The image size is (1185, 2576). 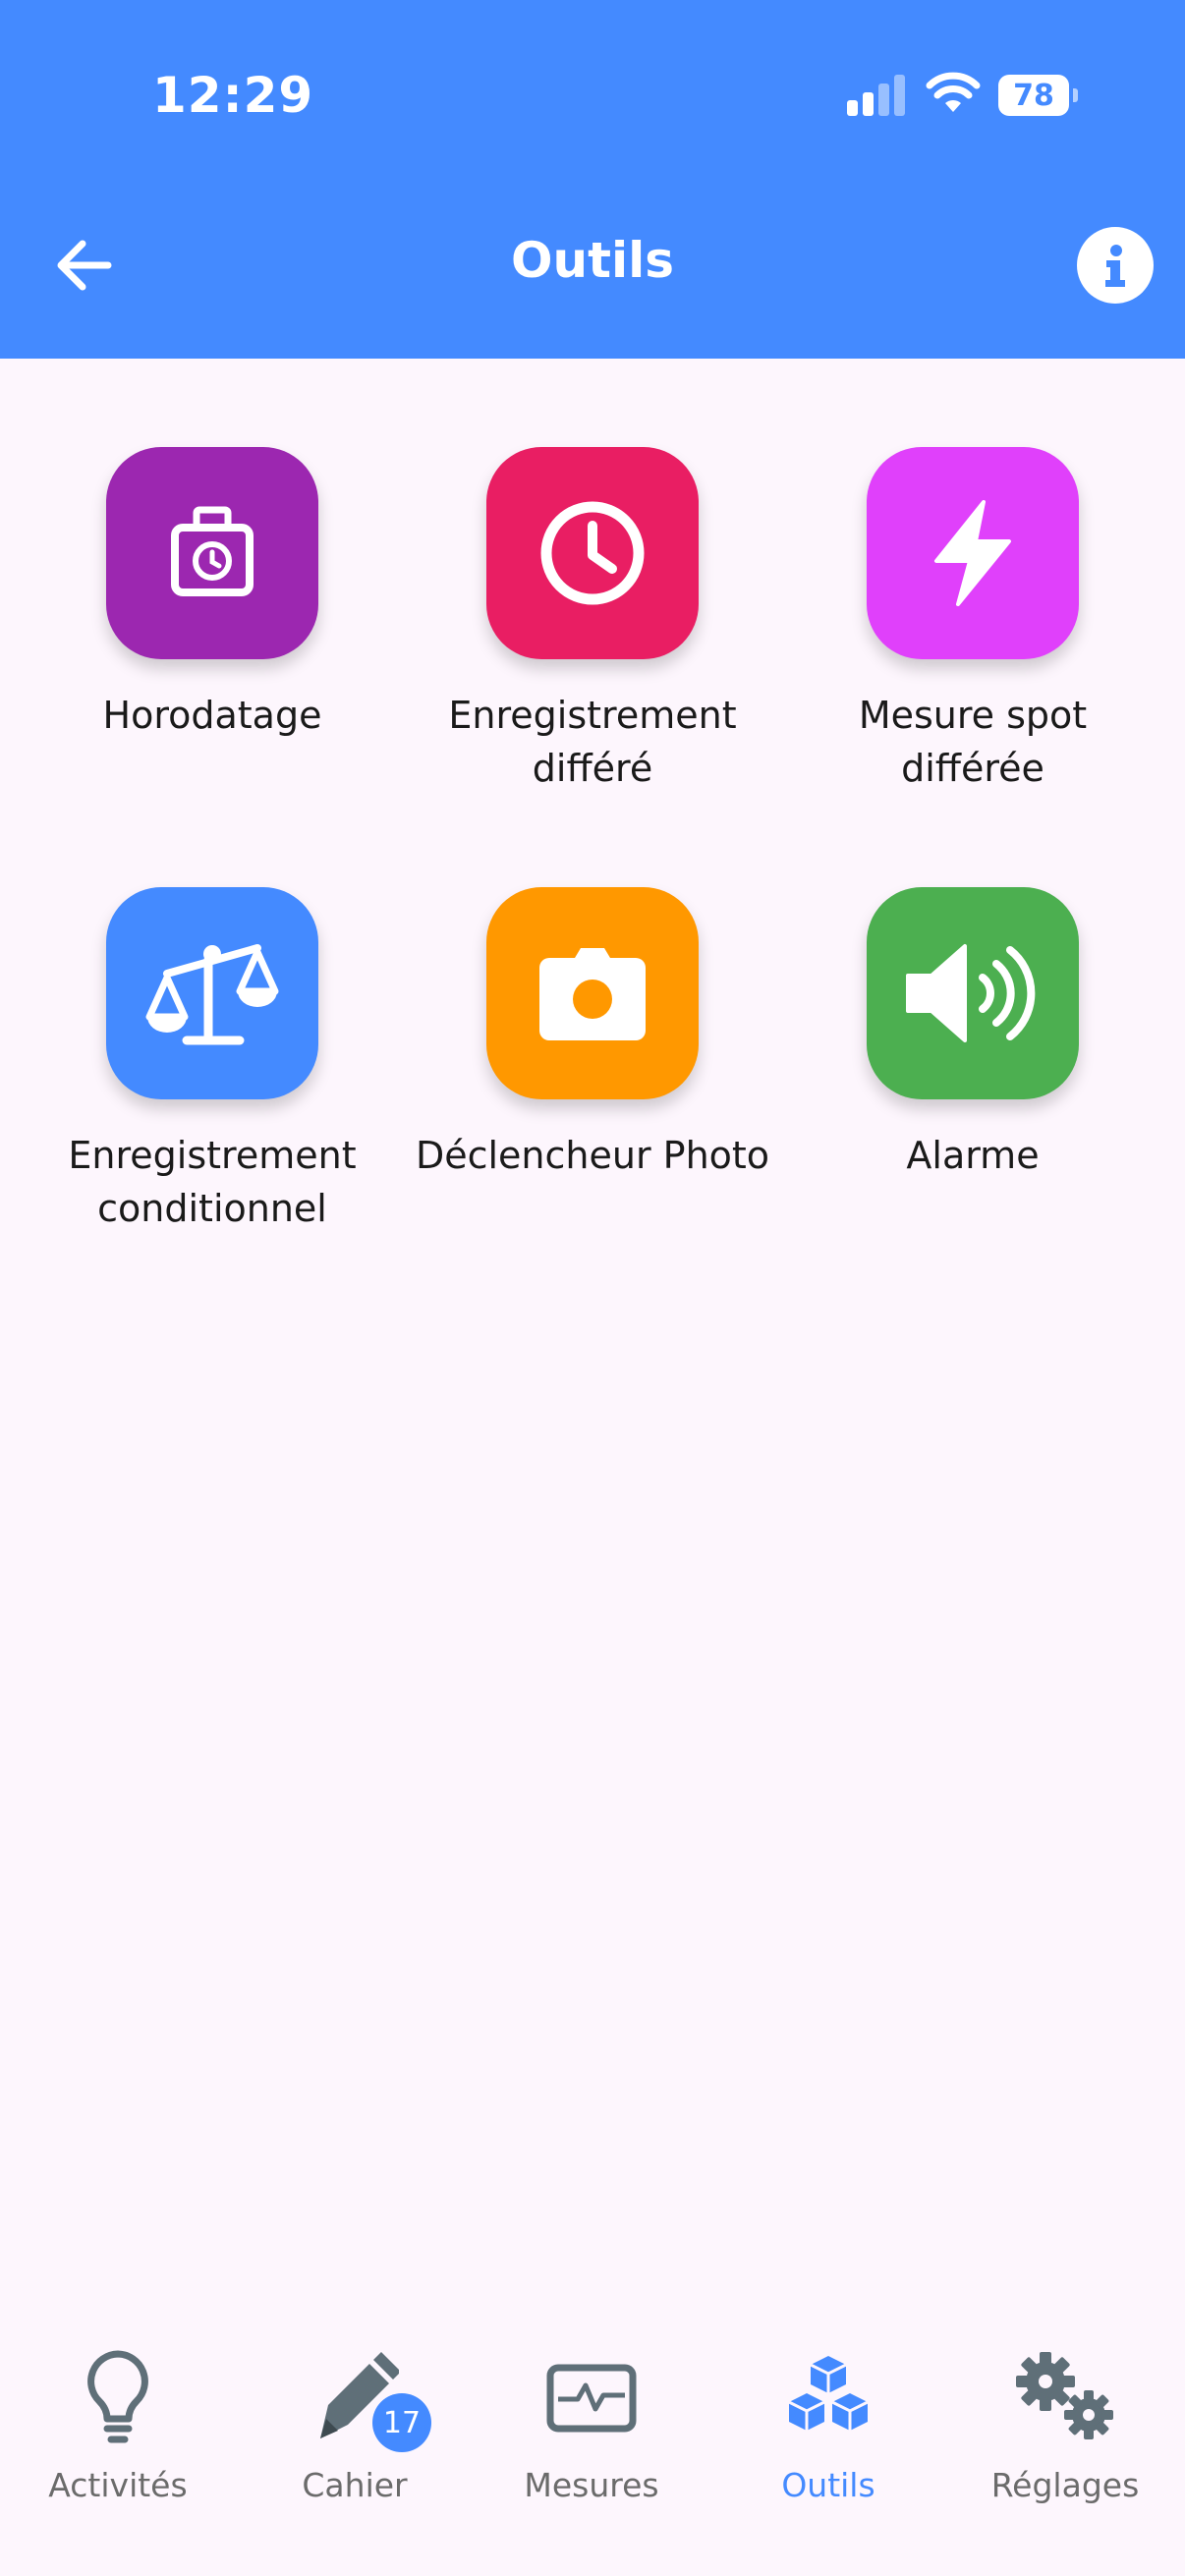 I want to click on nav-item-reglages: Réglages, so click(x=1065, y=2437).